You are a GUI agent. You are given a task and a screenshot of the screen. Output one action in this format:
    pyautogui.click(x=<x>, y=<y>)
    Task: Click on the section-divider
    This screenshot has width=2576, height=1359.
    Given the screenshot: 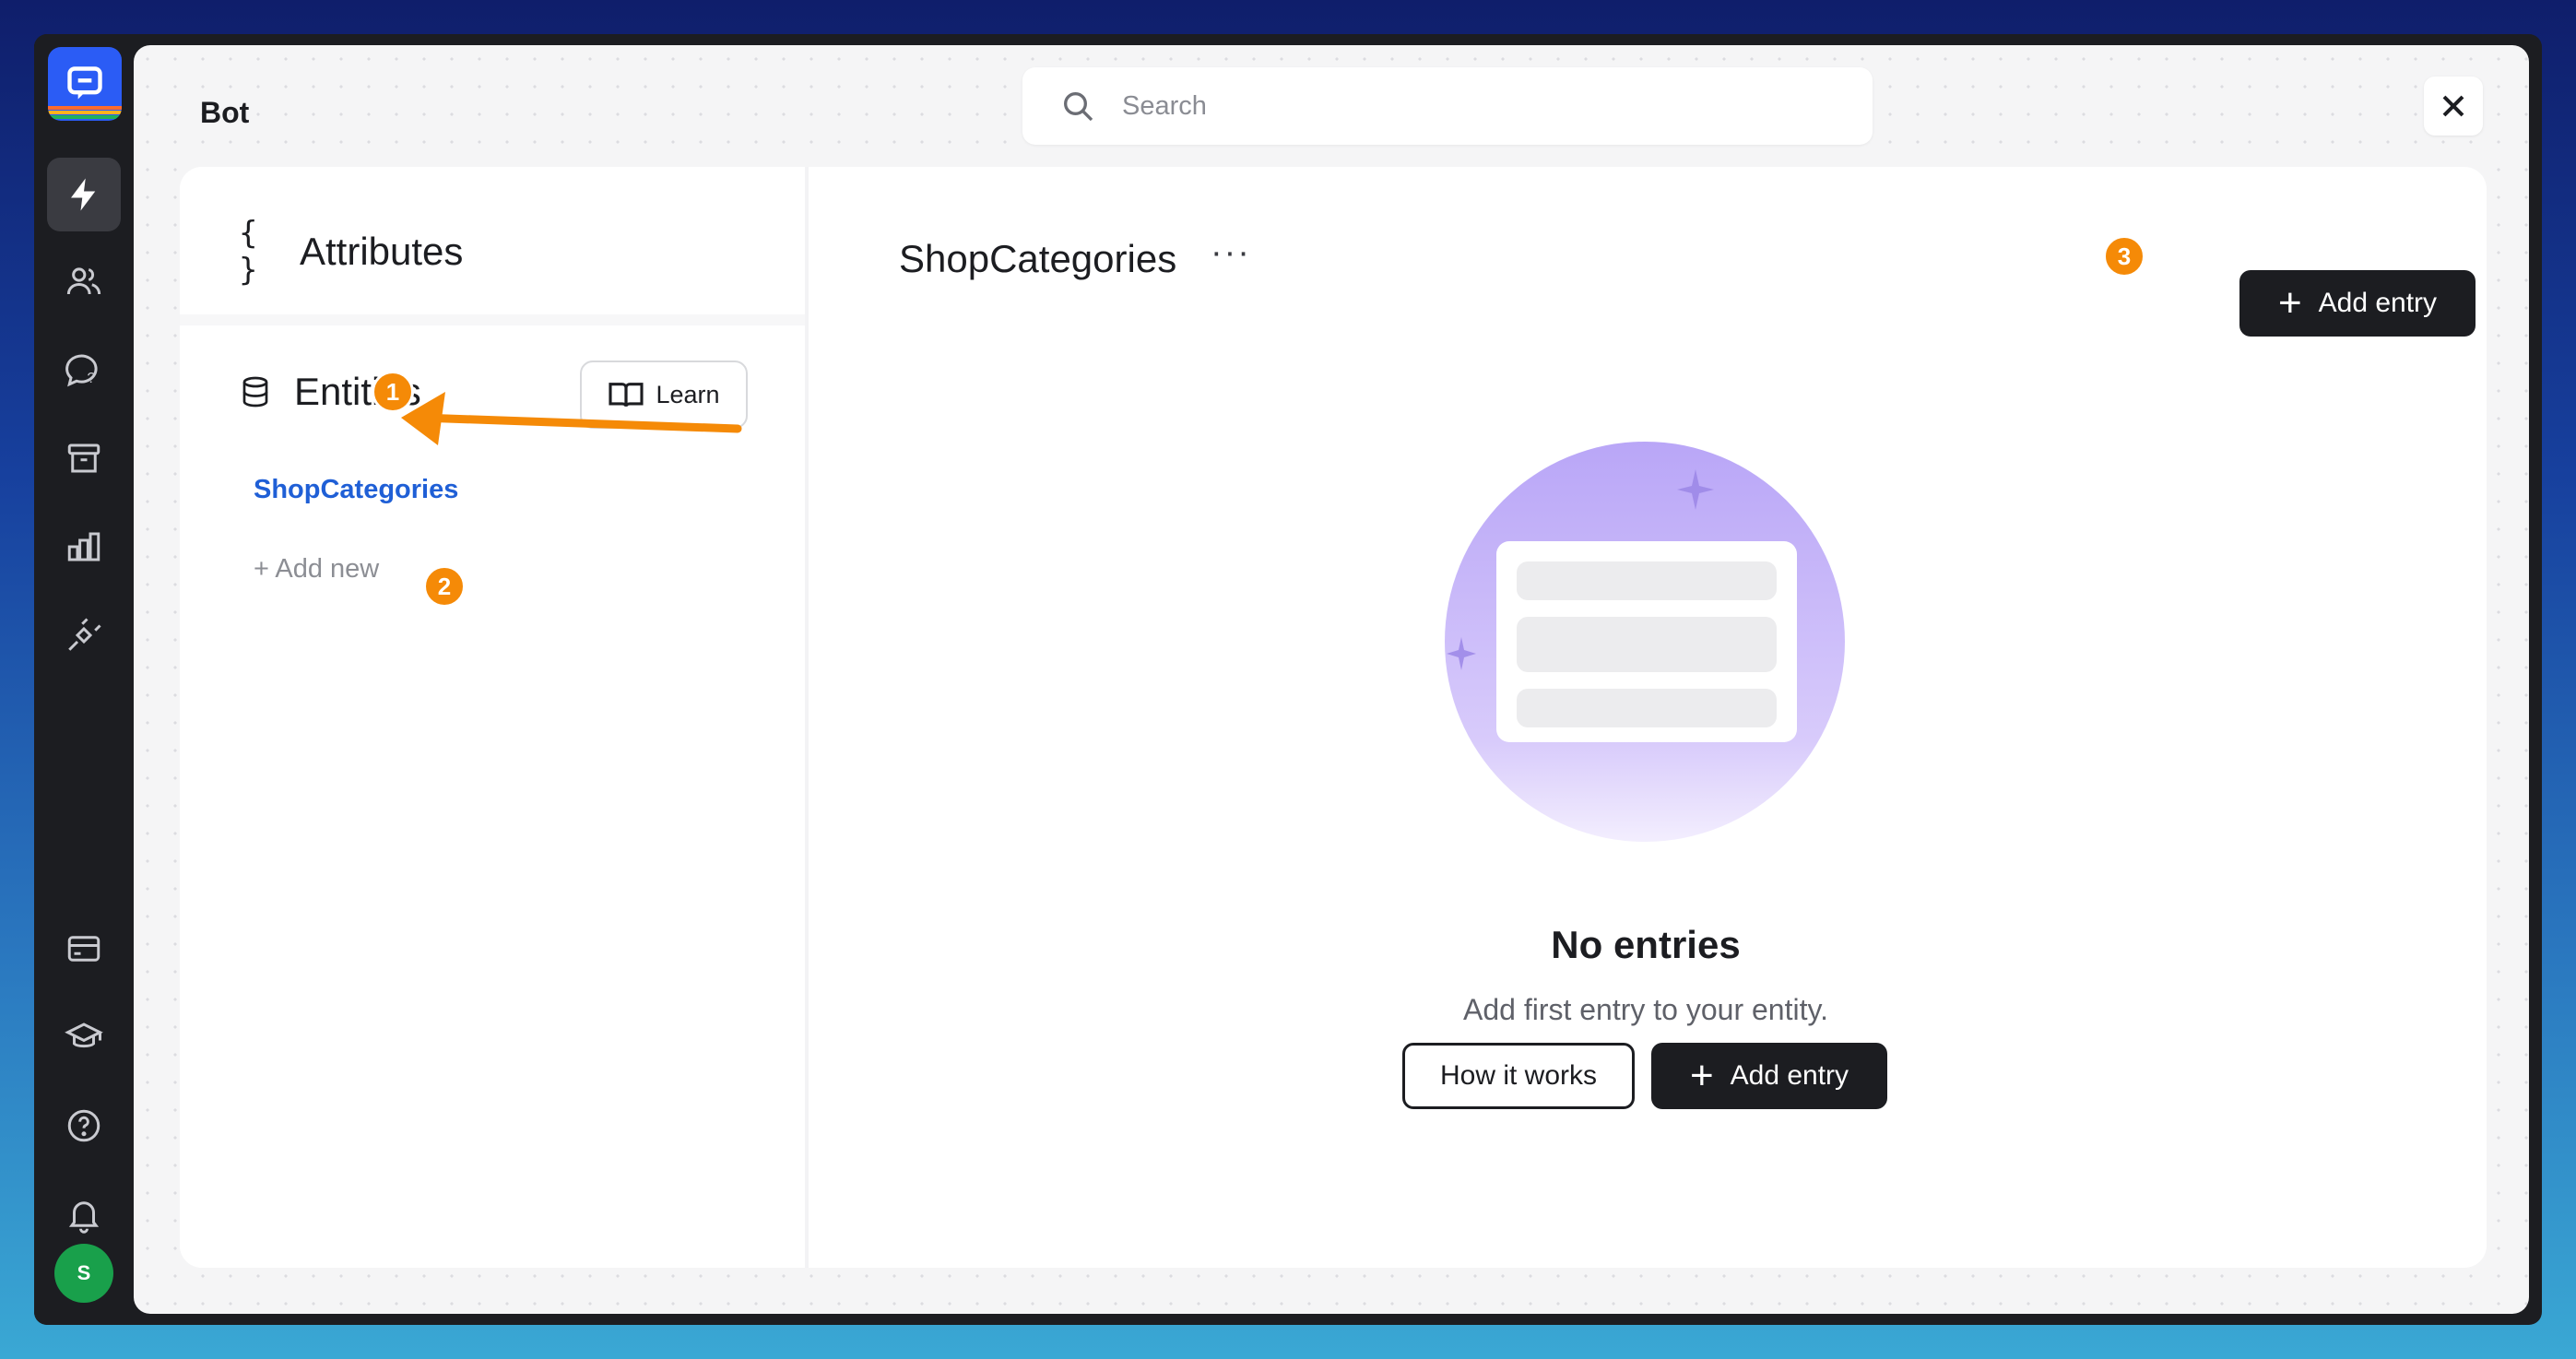 What is the action you would take?
    pyautogui.click(x=492, y=319)
    